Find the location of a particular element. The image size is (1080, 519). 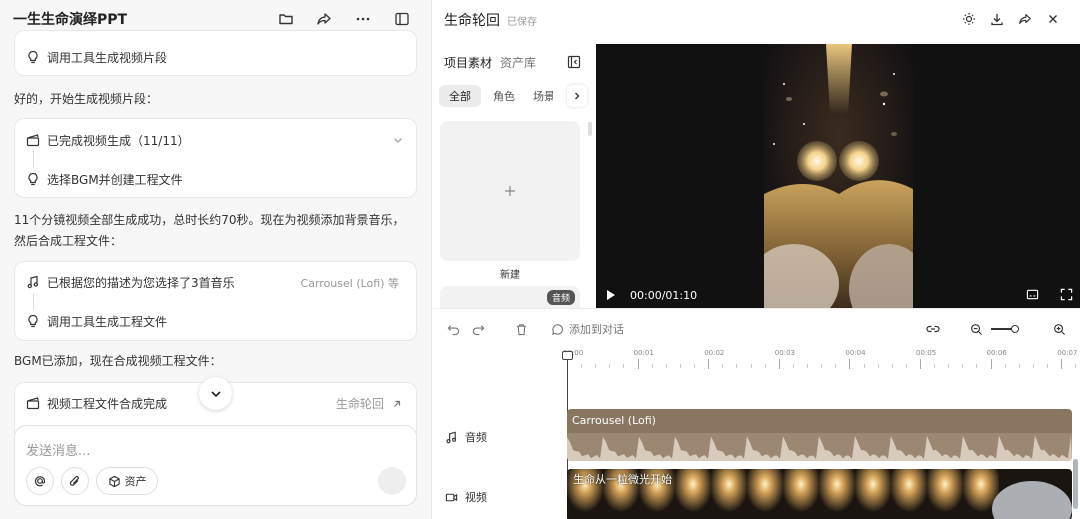

step-connector is located at coordinates (33, 301).